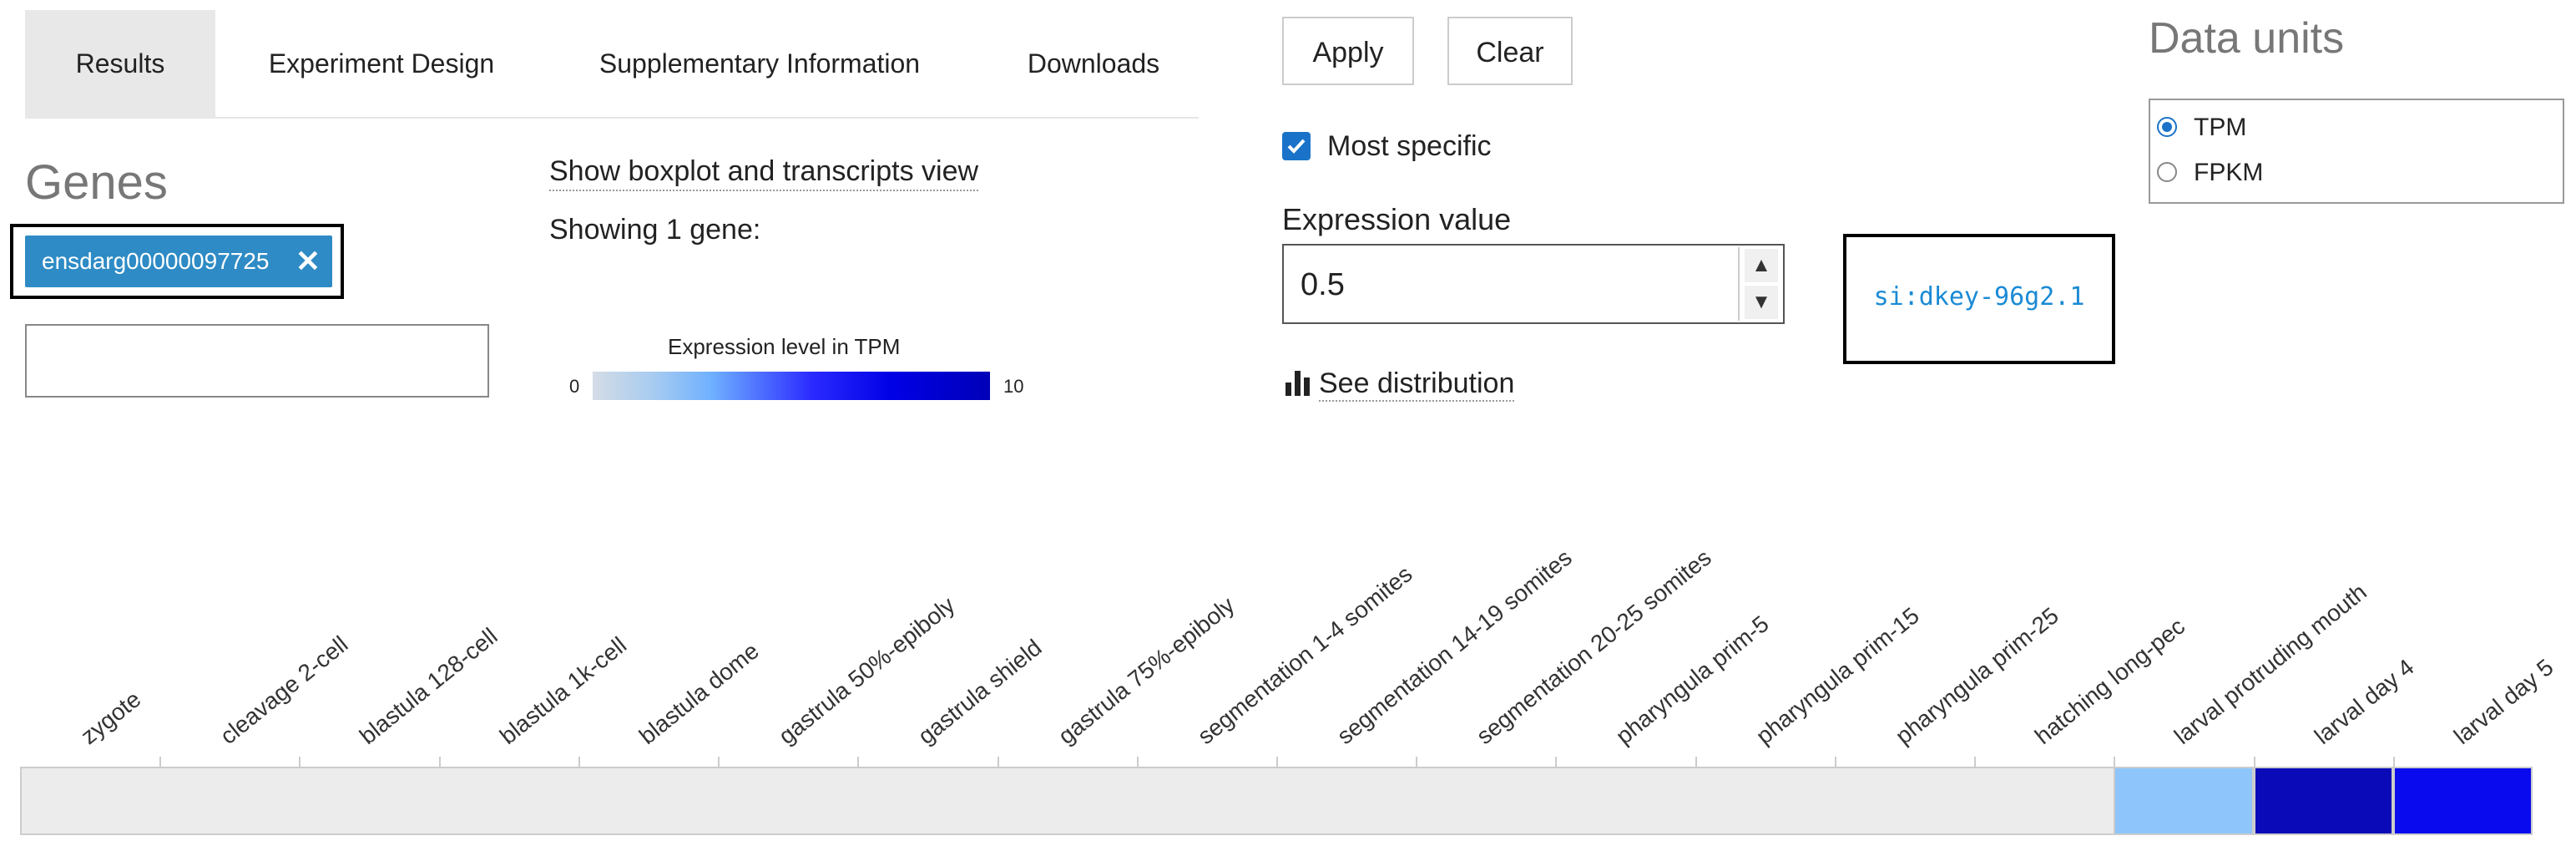  What do you see at coordinates (381, 63) in the screenshot?
I see `tab-experiment-design: Experiment Design` at bounding box center [381, 63].